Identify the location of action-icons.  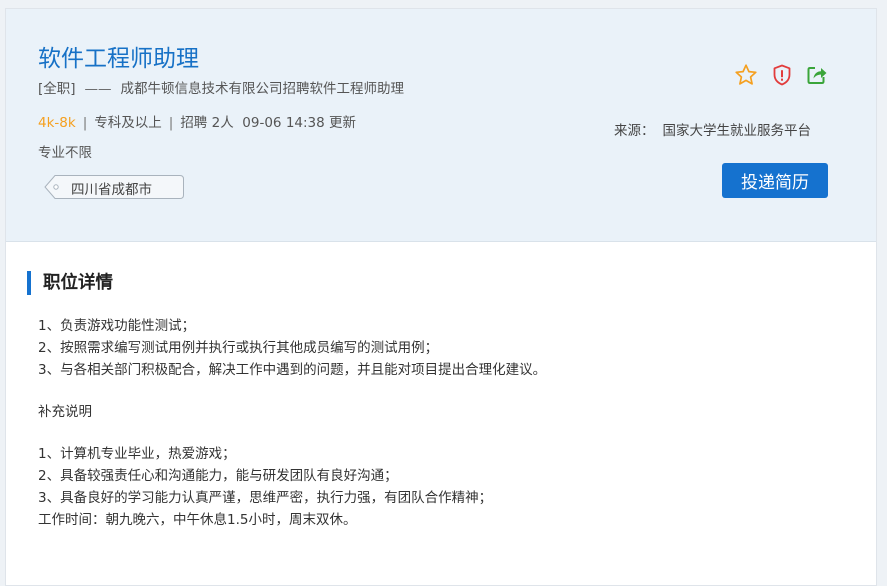
(784, 76).